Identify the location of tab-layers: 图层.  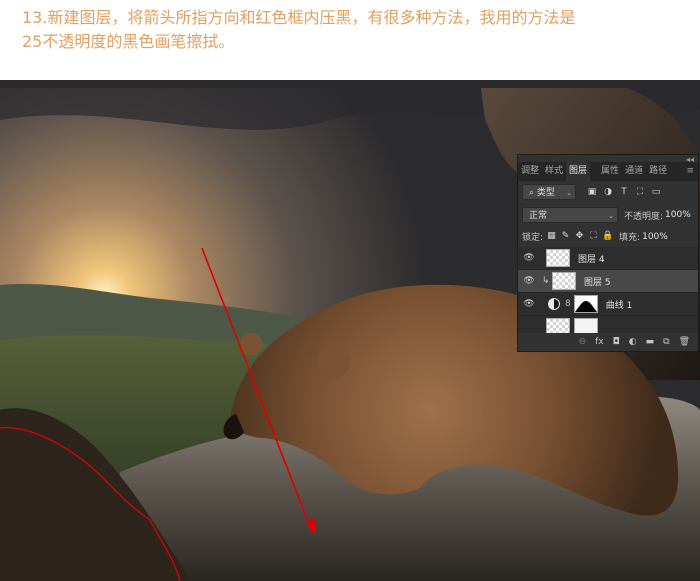
(578, 171).